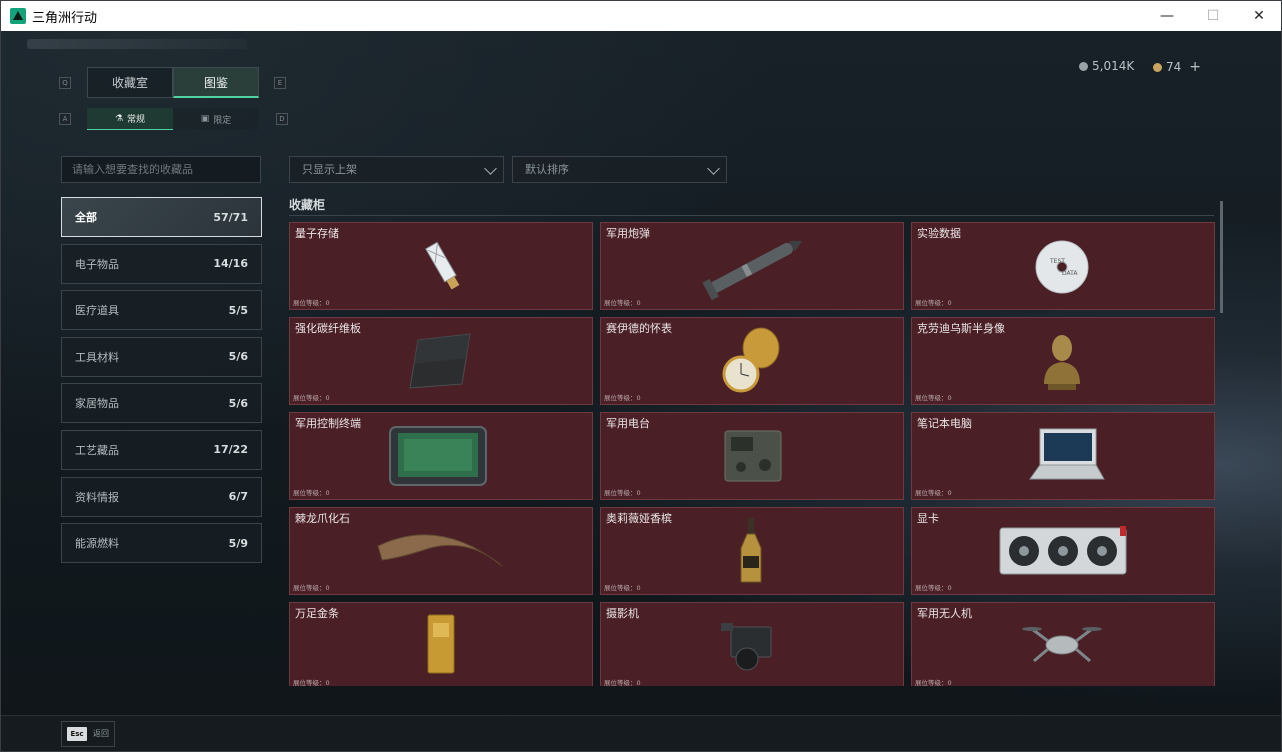 This screenshot has width=1282, height=752. What do you see at coordinates (396, 169) in the screenshot?
I see `shelf-filter-dropdown: 只显示上架` at bounding box center [396, 169].